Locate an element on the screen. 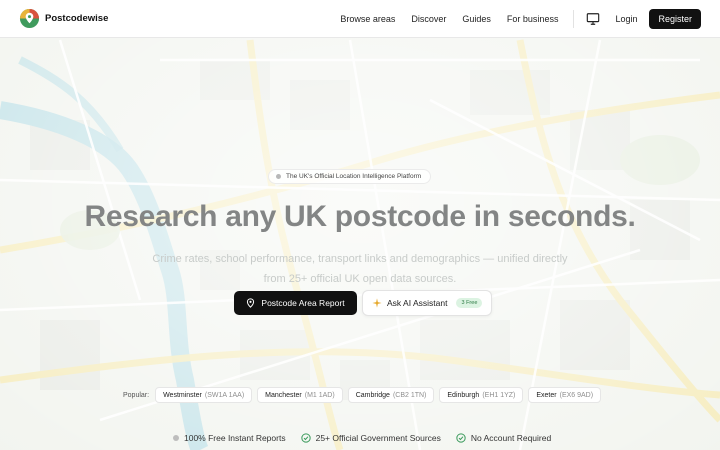  chip-name: Edinburgh is located at coordinates (463, 395).